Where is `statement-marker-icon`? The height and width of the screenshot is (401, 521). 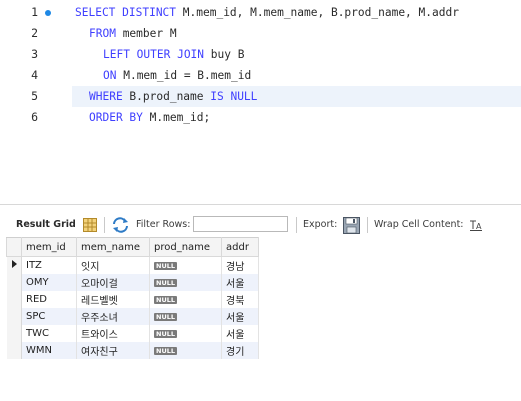
statement-marker-icon is located at coordinates (48, 13).